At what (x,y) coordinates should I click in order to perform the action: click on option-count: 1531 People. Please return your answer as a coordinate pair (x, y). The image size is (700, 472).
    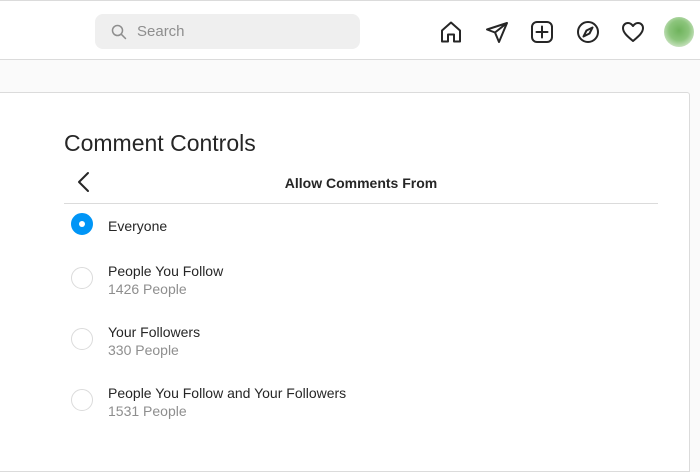
    Looking at the image, I should click on (147, 411).